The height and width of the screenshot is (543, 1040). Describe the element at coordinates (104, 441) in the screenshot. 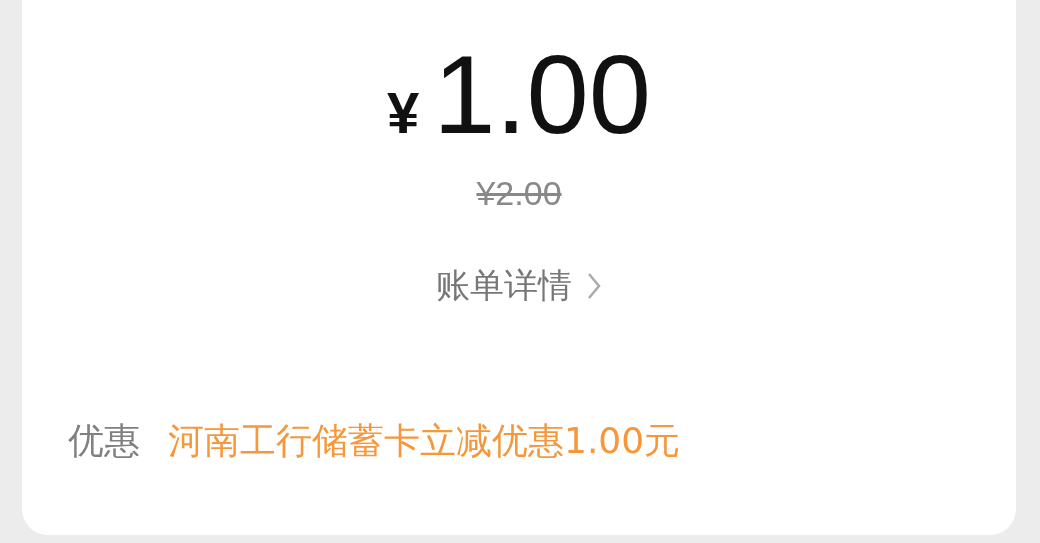

I see `discount-label: 优惠` at that location.